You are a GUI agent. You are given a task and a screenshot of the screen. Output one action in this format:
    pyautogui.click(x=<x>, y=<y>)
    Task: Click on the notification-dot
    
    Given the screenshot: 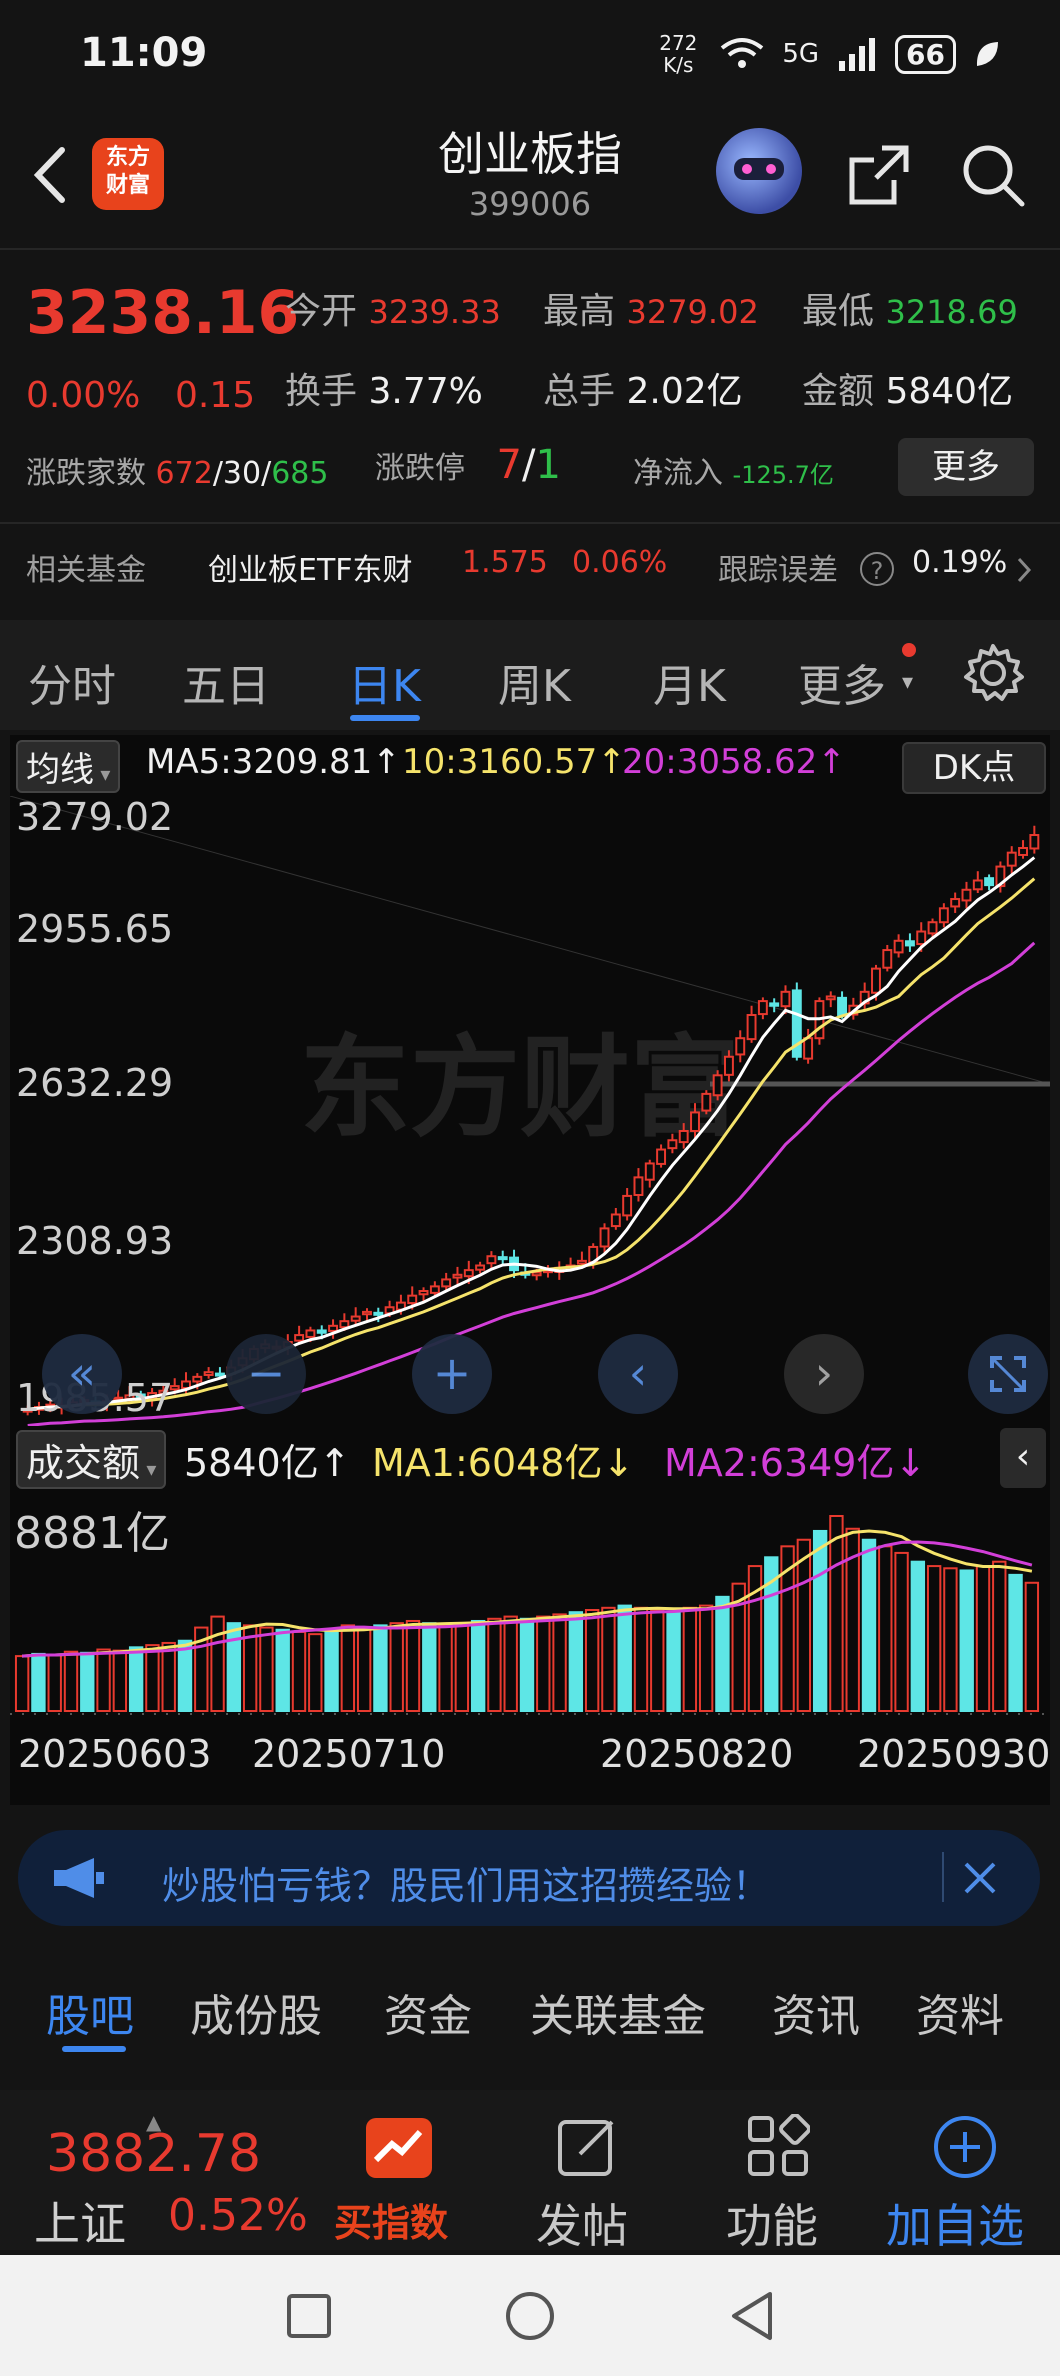 What is the action you would take?
    pyautogui.click(x=909, y=650)
    